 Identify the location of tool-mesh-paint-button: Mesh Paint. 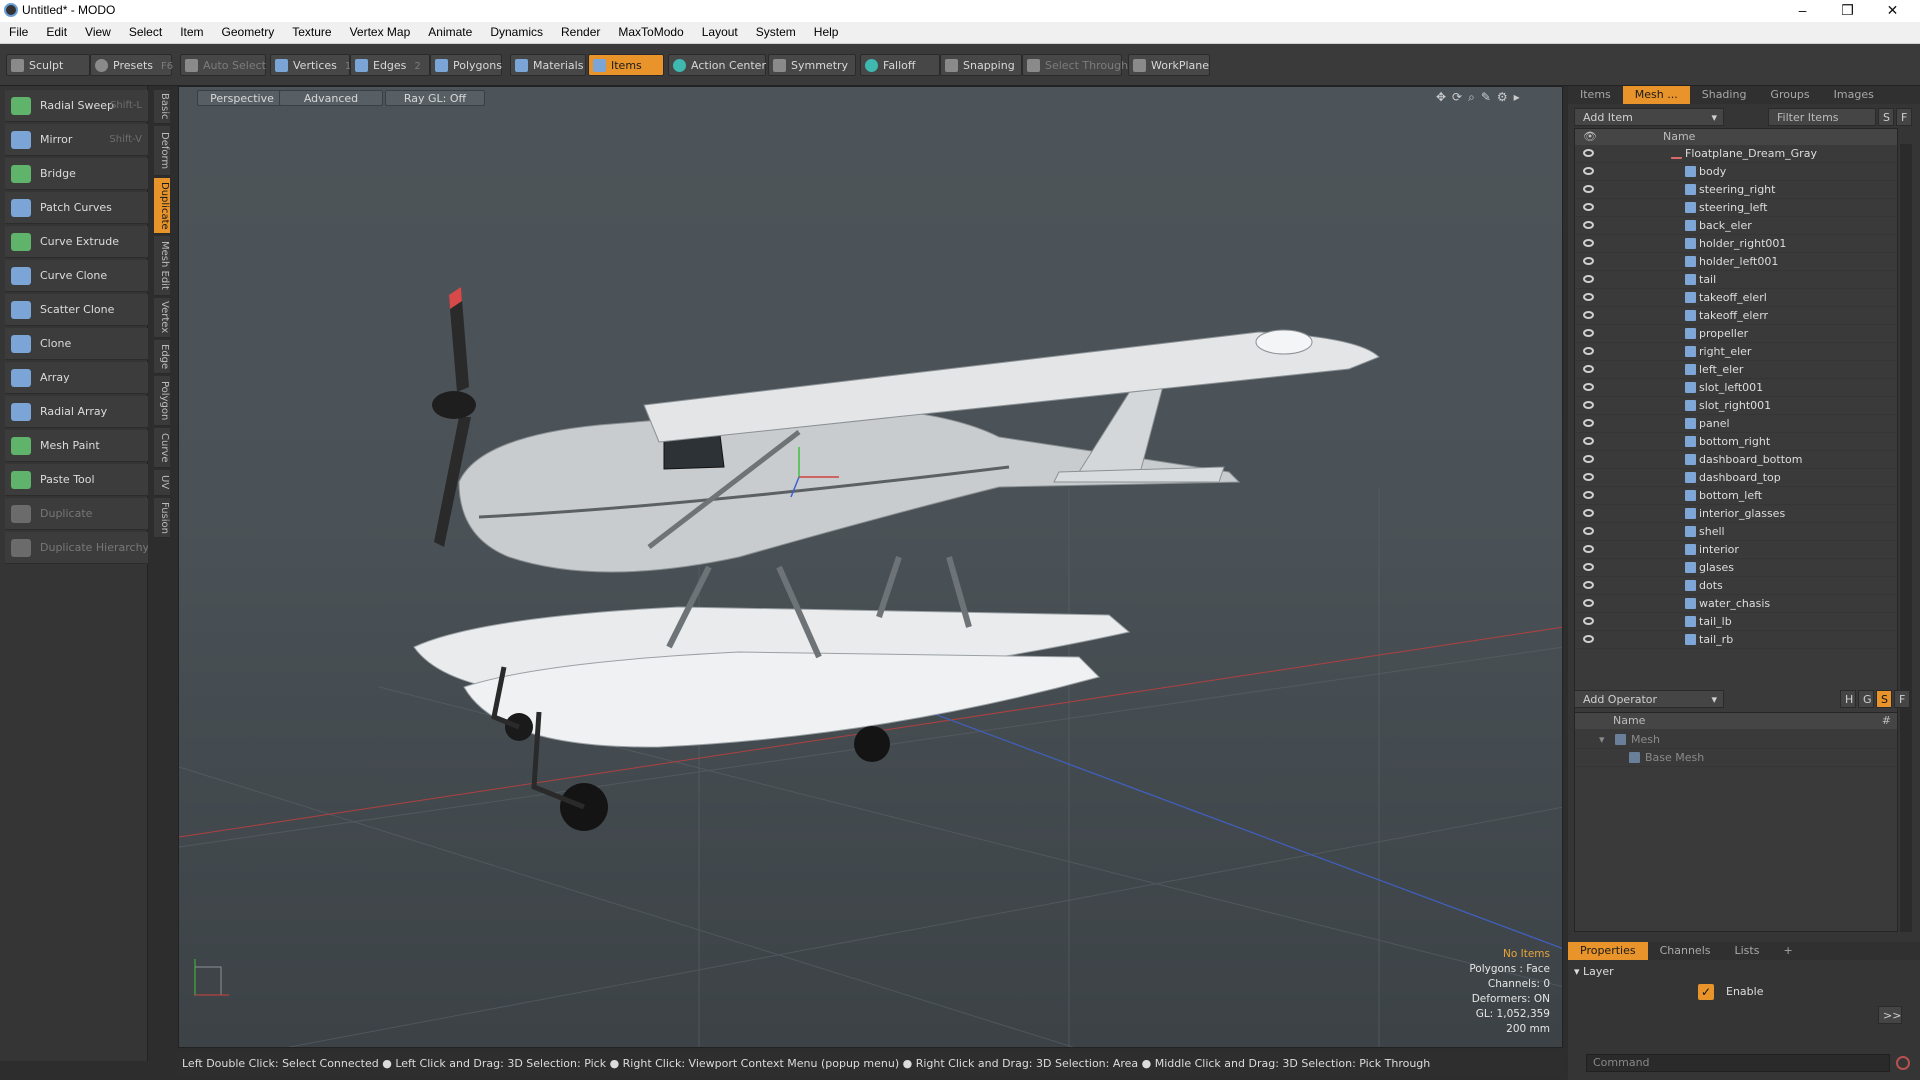
(76, 446).